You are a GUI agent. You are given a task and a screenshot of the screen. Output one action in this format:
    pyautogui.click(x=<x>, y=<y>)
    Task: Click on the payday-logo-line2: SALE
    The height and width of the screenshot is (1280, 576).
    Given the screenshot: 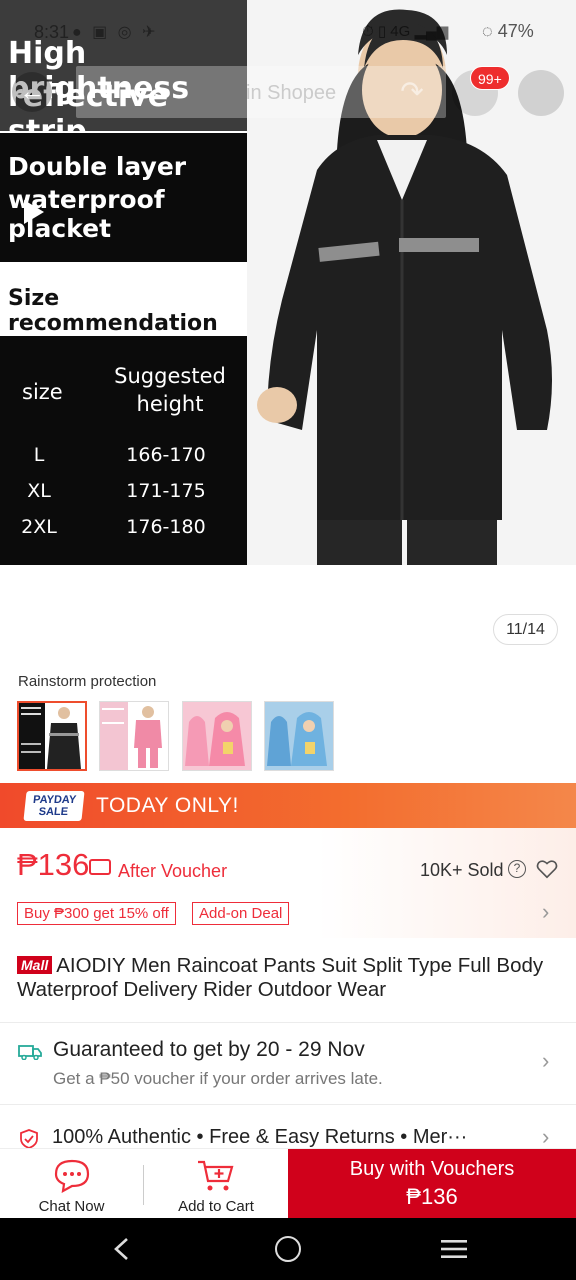 What is the action you would take?
    pyautogui.click(x=53, y=812)
    